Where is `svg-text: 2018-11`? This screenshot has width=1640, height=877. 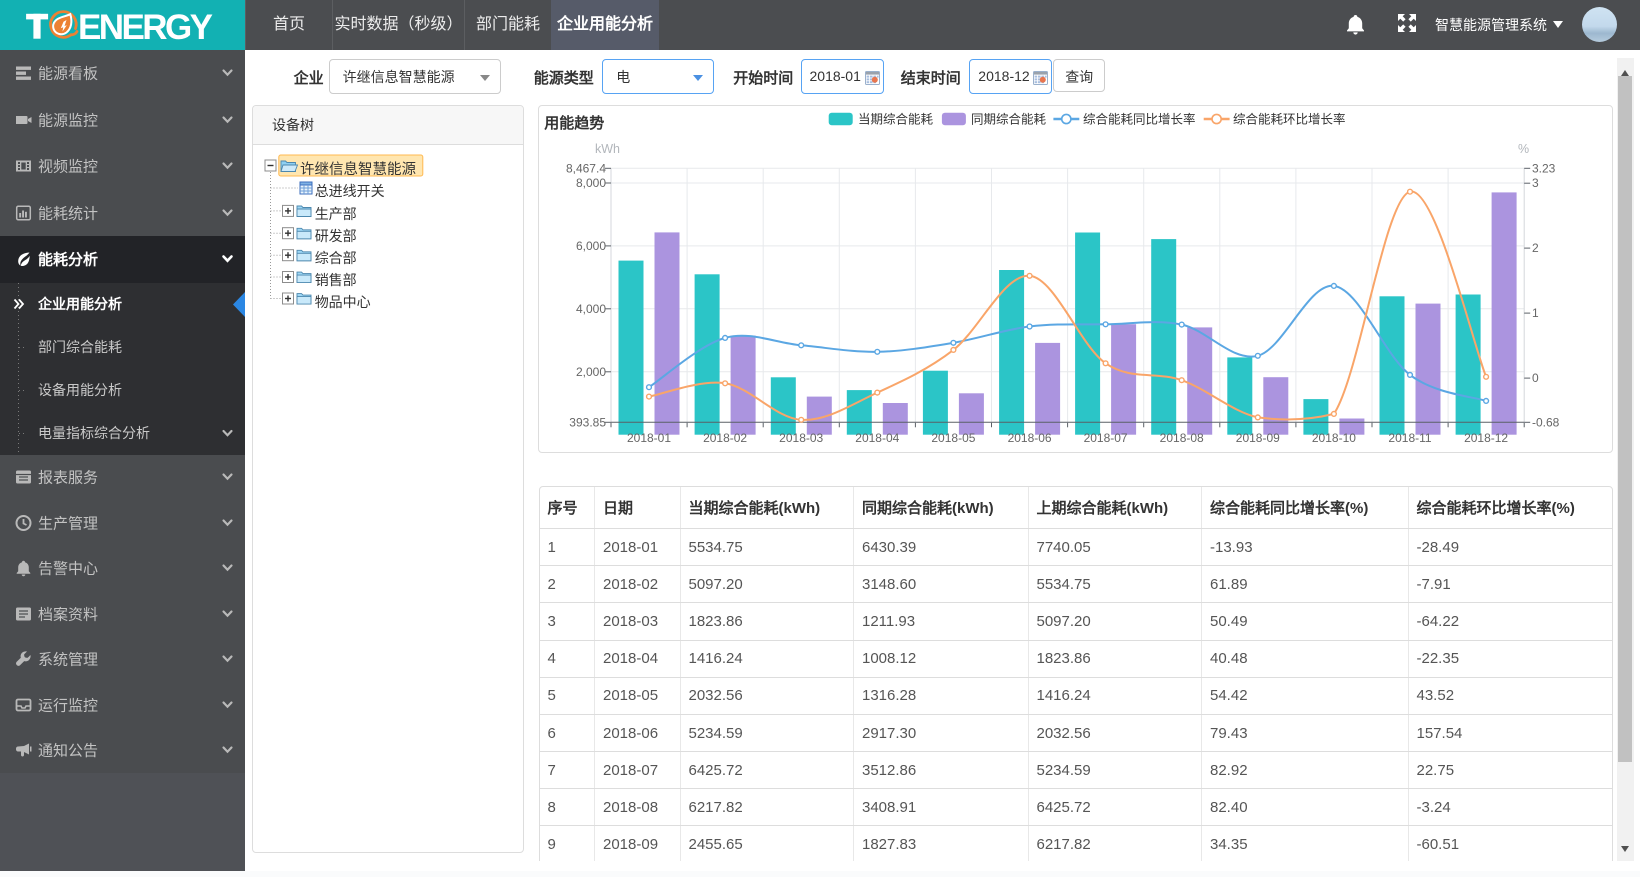 svg-text: 2018-11 is located at coordinates (1410, 438).